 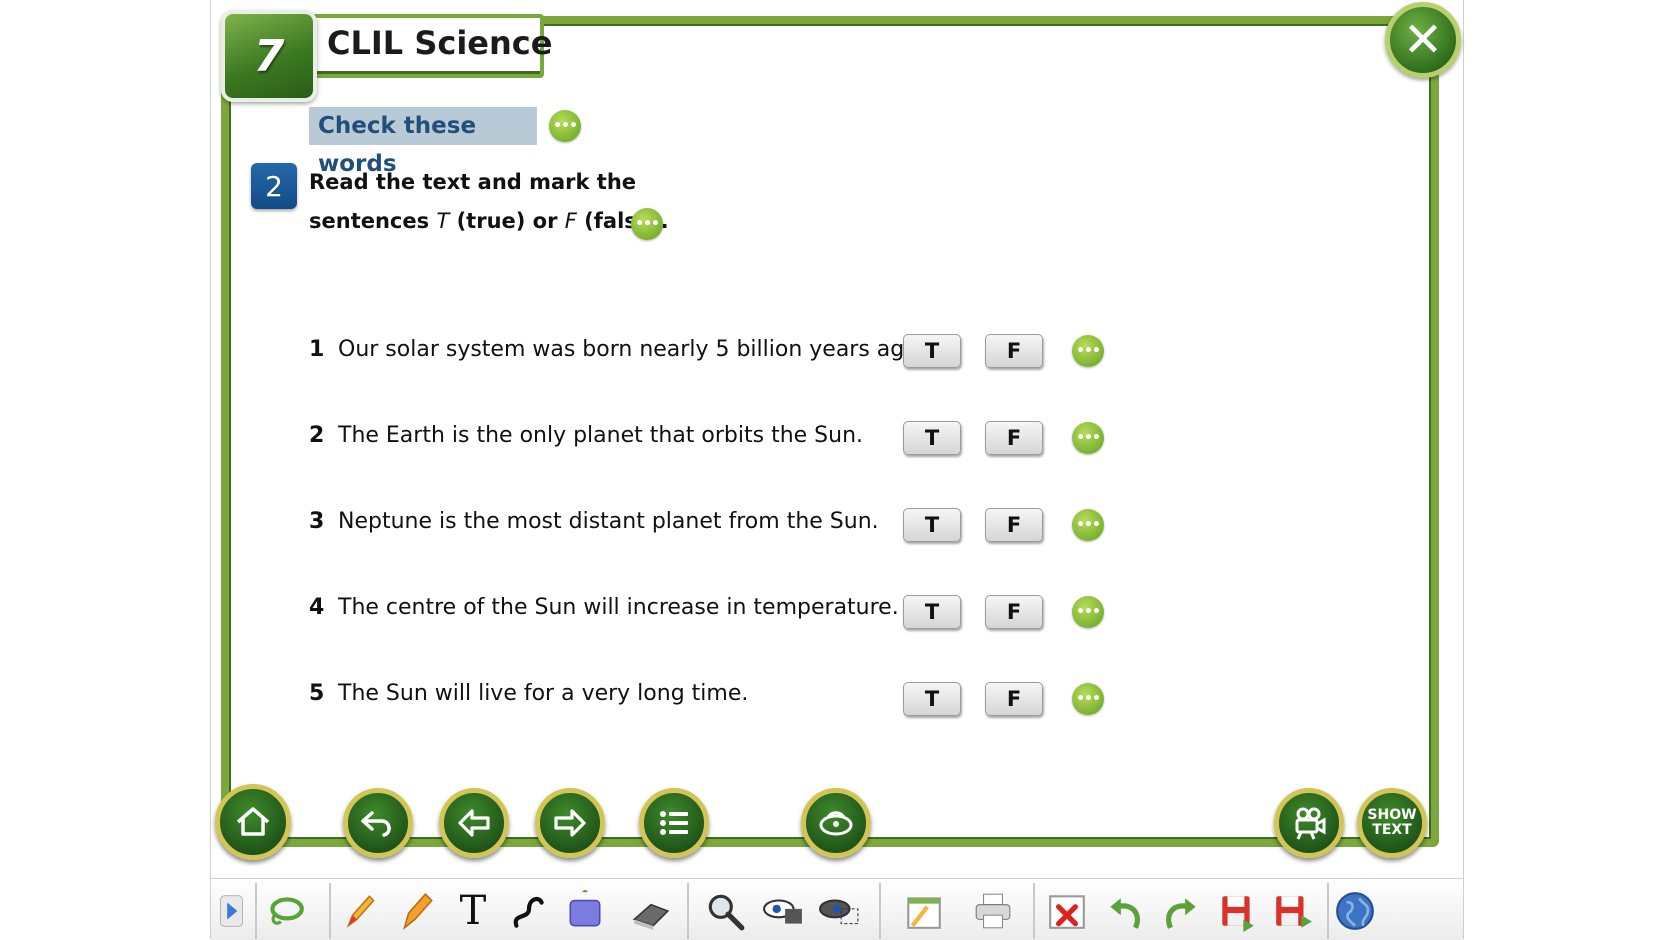 I want to click on video-camera-icon, so click(x=1310, y=823).